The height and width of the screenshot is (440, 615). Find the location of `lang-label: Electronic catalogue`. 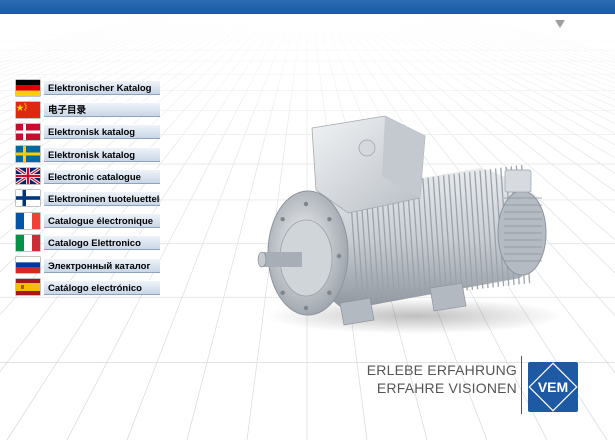

lang-label: Electronic catalogue is located at coordinates (102, 176).